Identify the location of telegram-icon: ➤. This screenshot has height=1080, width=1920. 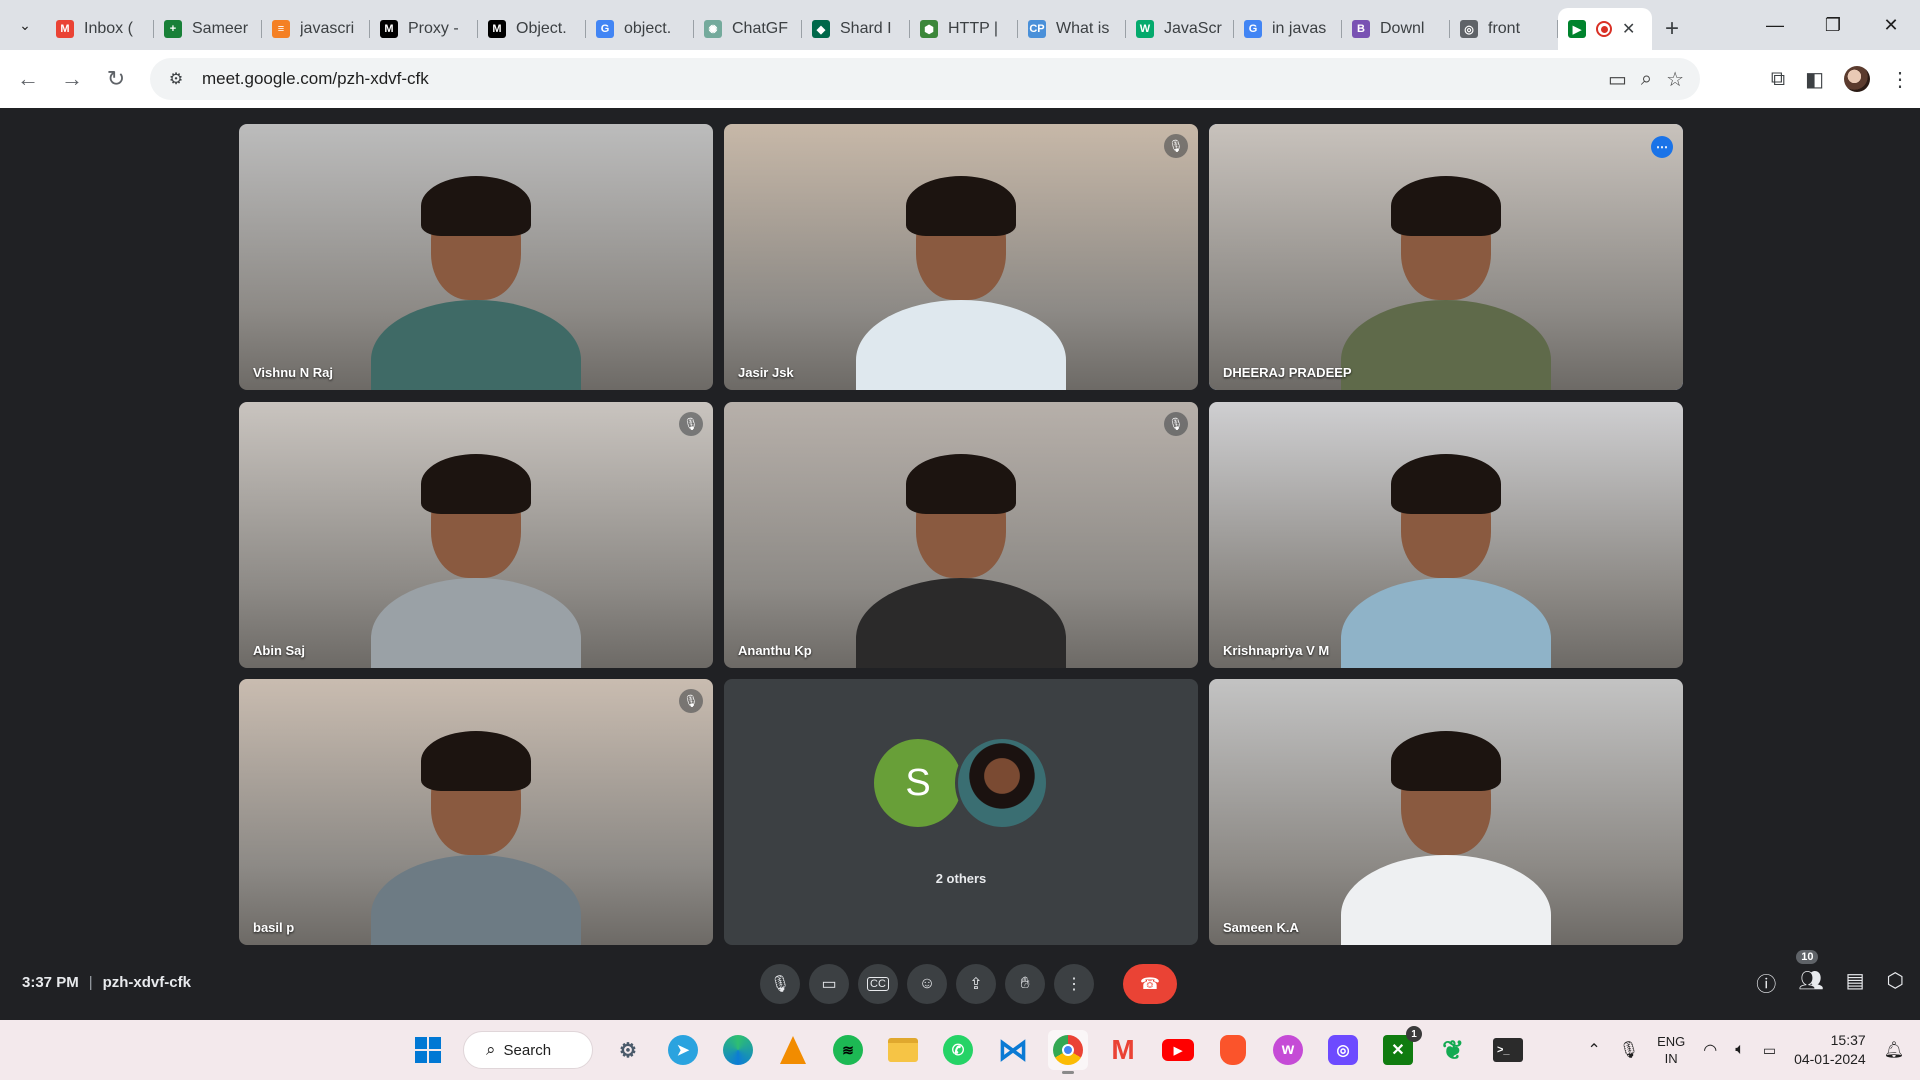
(683, 1050).